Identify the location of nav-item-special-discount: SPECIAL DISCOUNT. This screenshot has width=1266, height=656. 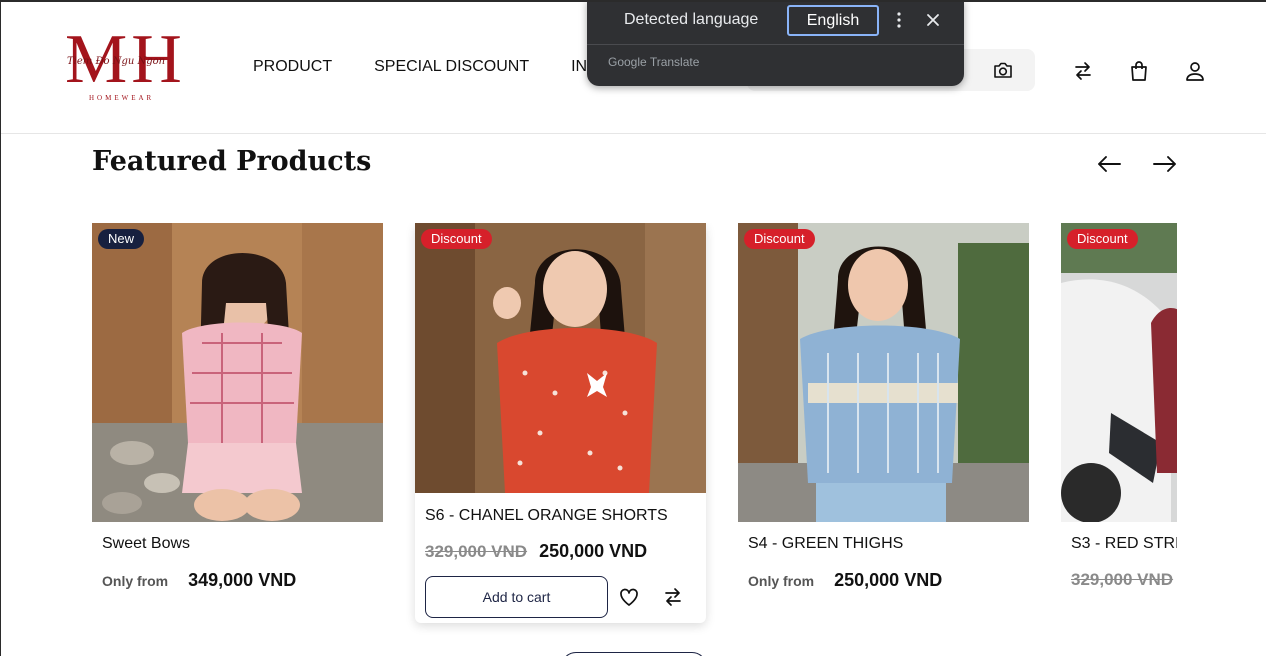
(451, 67).